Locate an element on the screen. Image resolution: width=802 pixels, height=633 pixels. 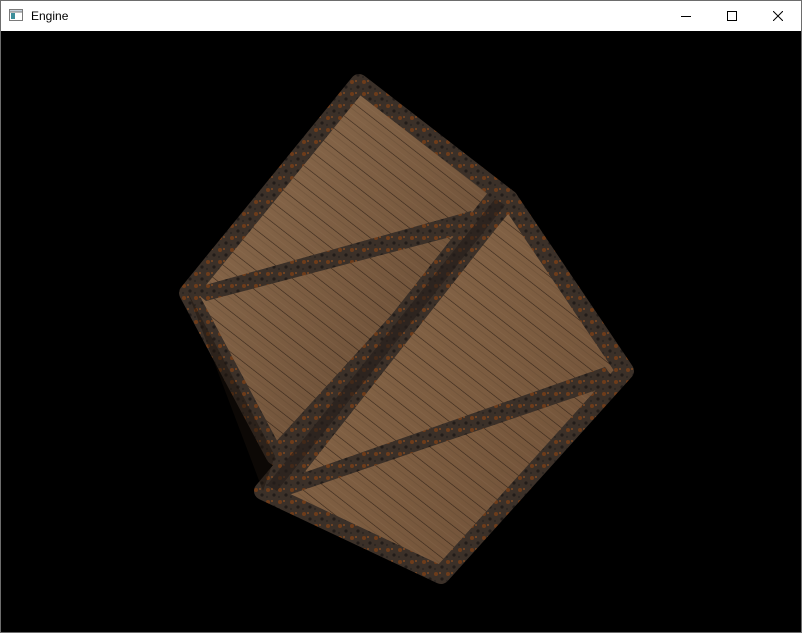
app-window-icon is located at coordinates (16, 15).